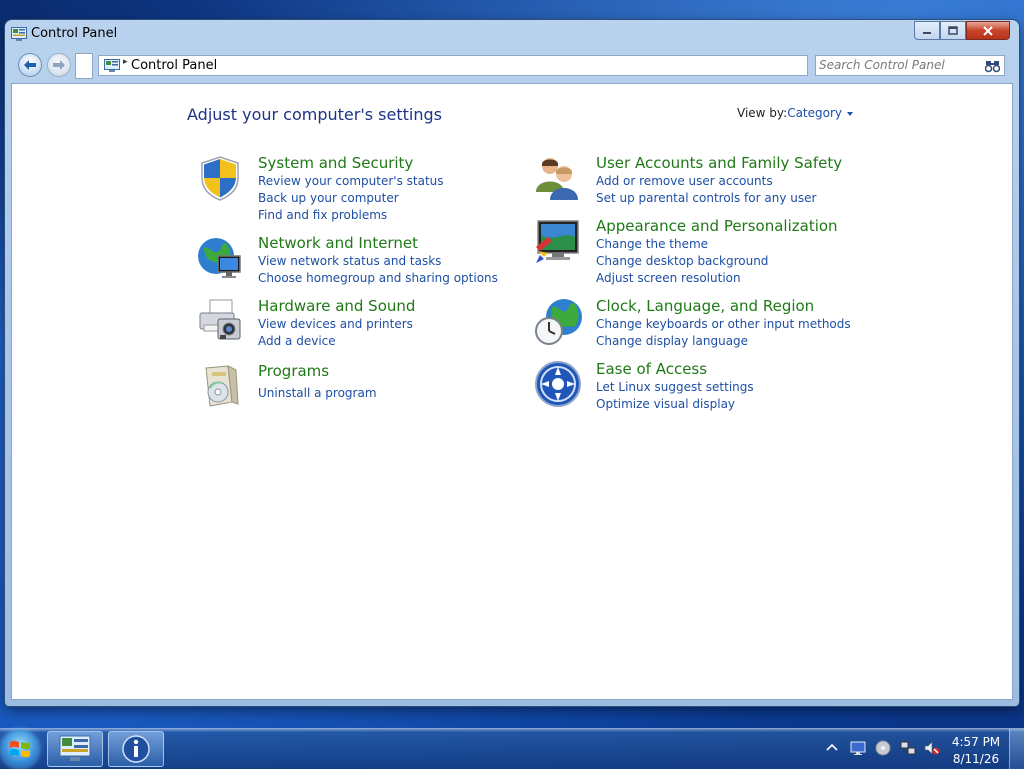  What do you see at coordinates (705, 306) in the screenshot?
I see `category-title: Clock, Language, and Region` at bounding box center [705, 306].